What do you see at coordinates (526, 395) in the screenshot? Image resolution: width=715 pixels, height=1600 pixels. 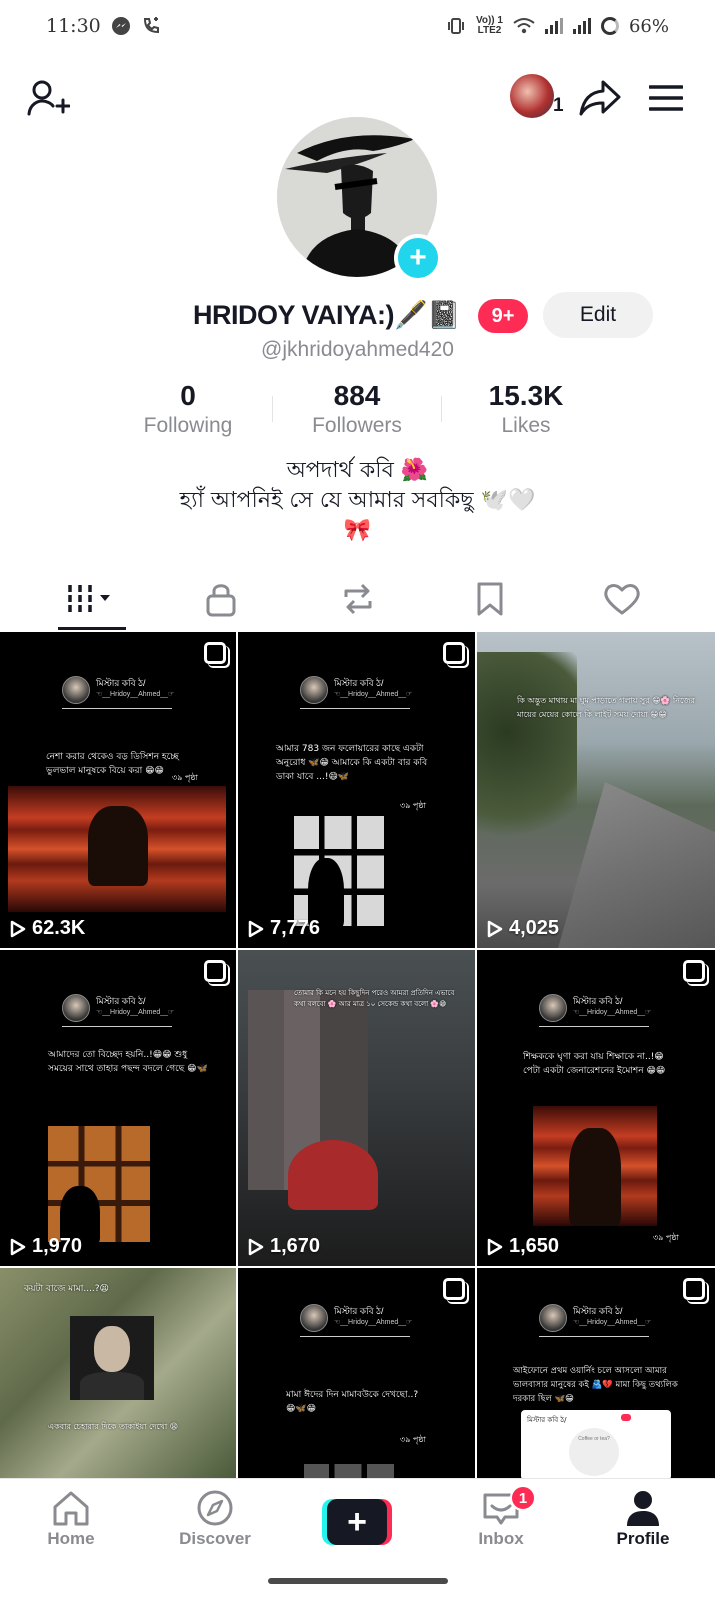 I see `stat-value: 15.3K` at bounding box center [526, 395].